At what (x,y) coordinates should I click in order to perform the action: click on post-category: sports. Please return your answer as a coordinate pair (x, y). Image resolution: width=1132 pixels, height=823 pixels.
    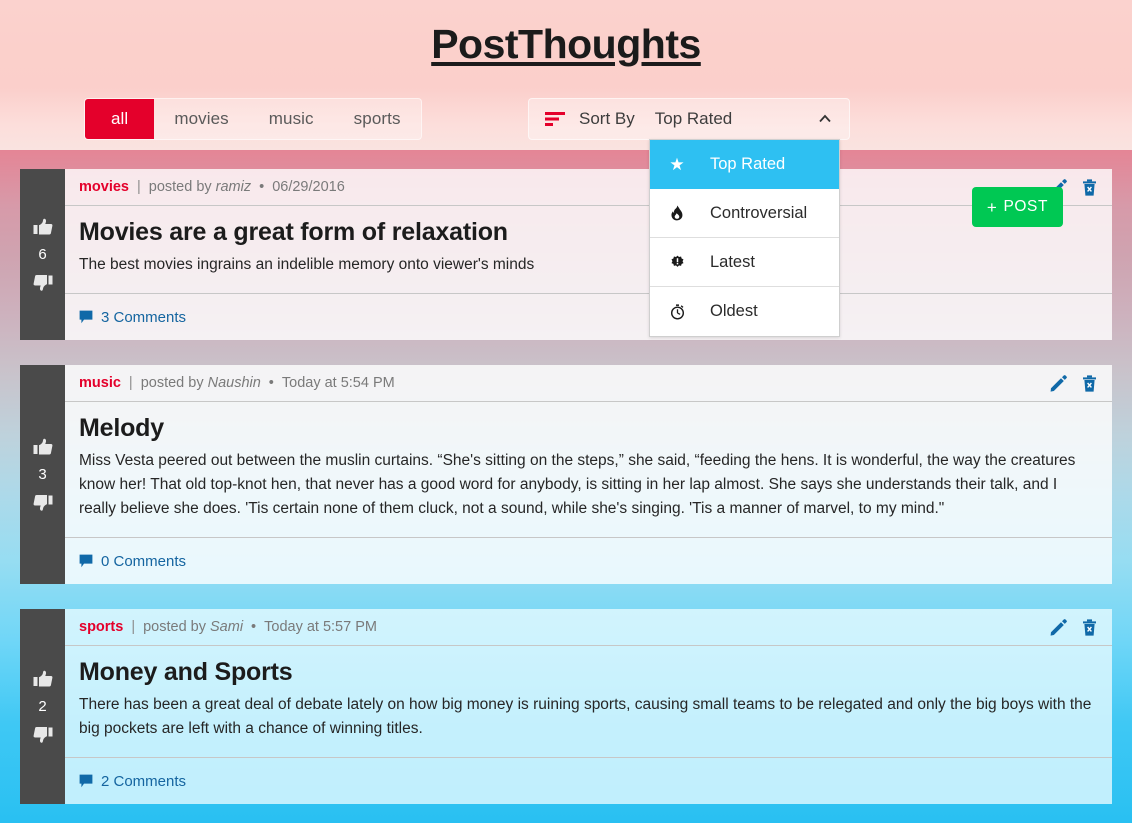
    Looking at the image, I should click on (101, 627).